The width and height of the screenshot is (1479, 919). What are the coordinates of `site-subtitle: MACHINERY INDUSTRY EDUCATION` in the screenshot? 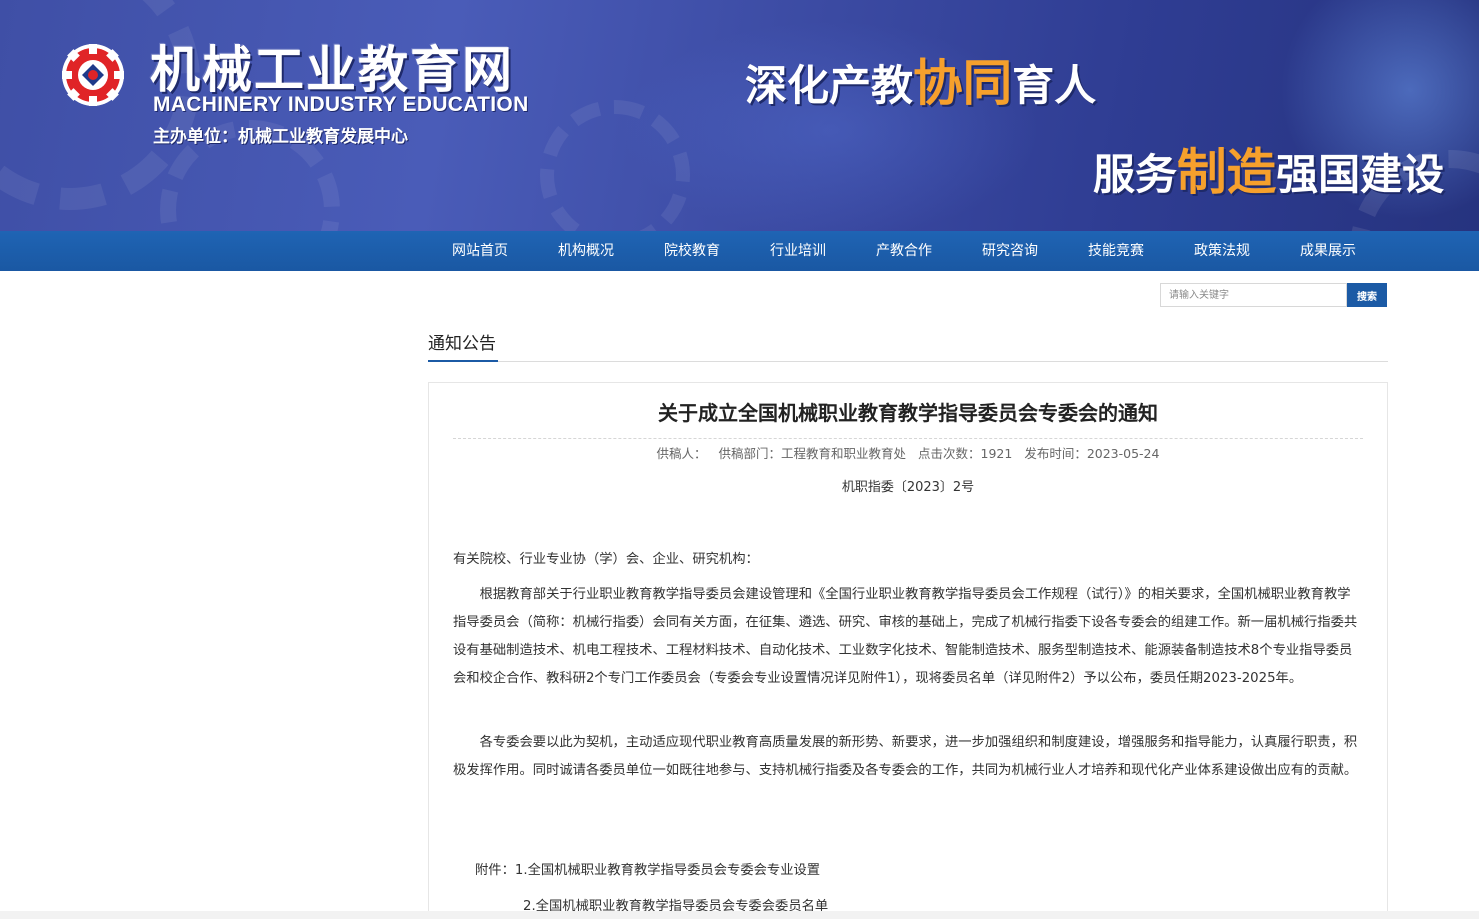 It's located at (341, 104).